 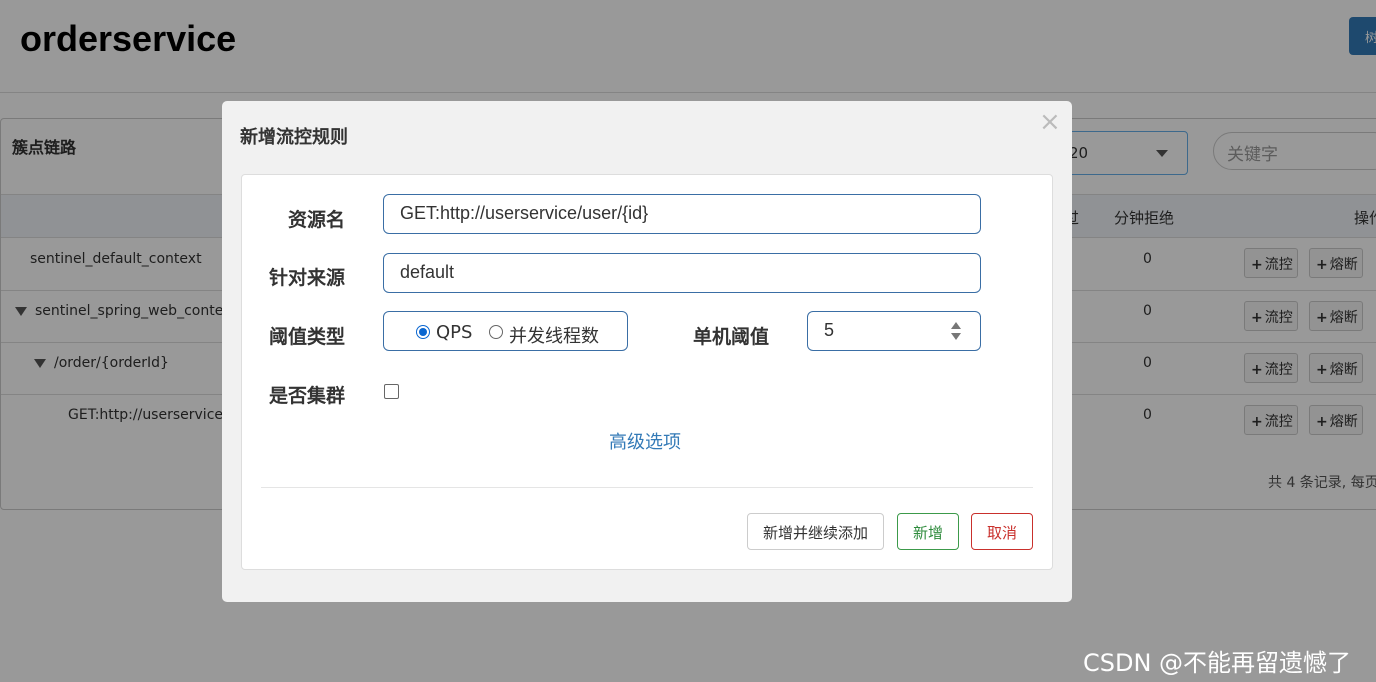 I want to click on single-threshold-label: 单机阈值, so click(x=731, y=337).